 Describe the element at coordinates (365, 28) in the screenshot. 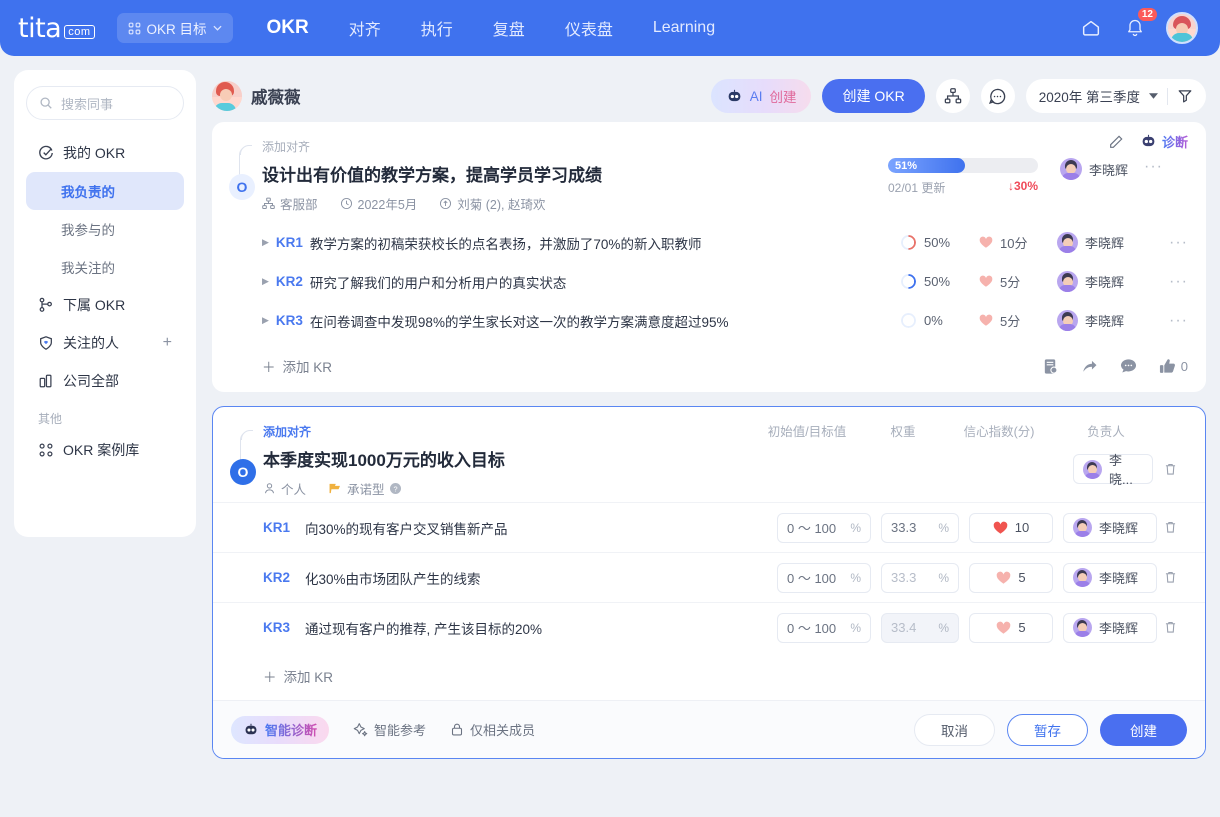

I see `nav-item-align: 对齐` at that location.